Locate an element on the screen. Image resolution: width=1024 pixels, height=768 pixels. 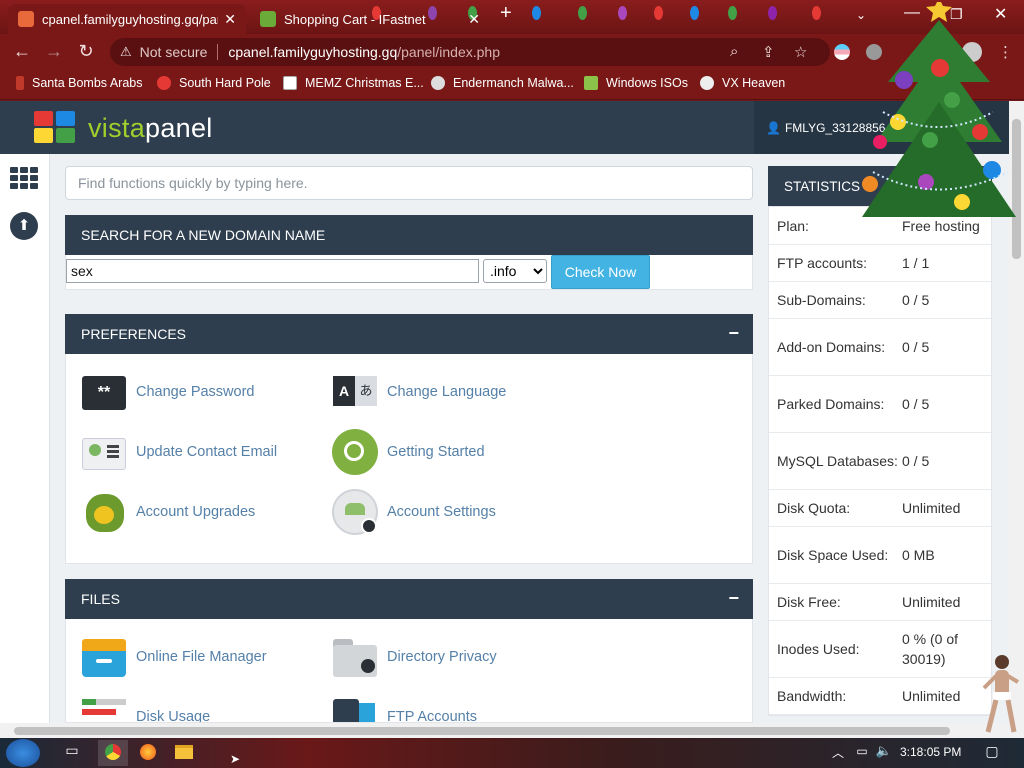
notifications-icon: ▢ is located at coordinates (992, 754).